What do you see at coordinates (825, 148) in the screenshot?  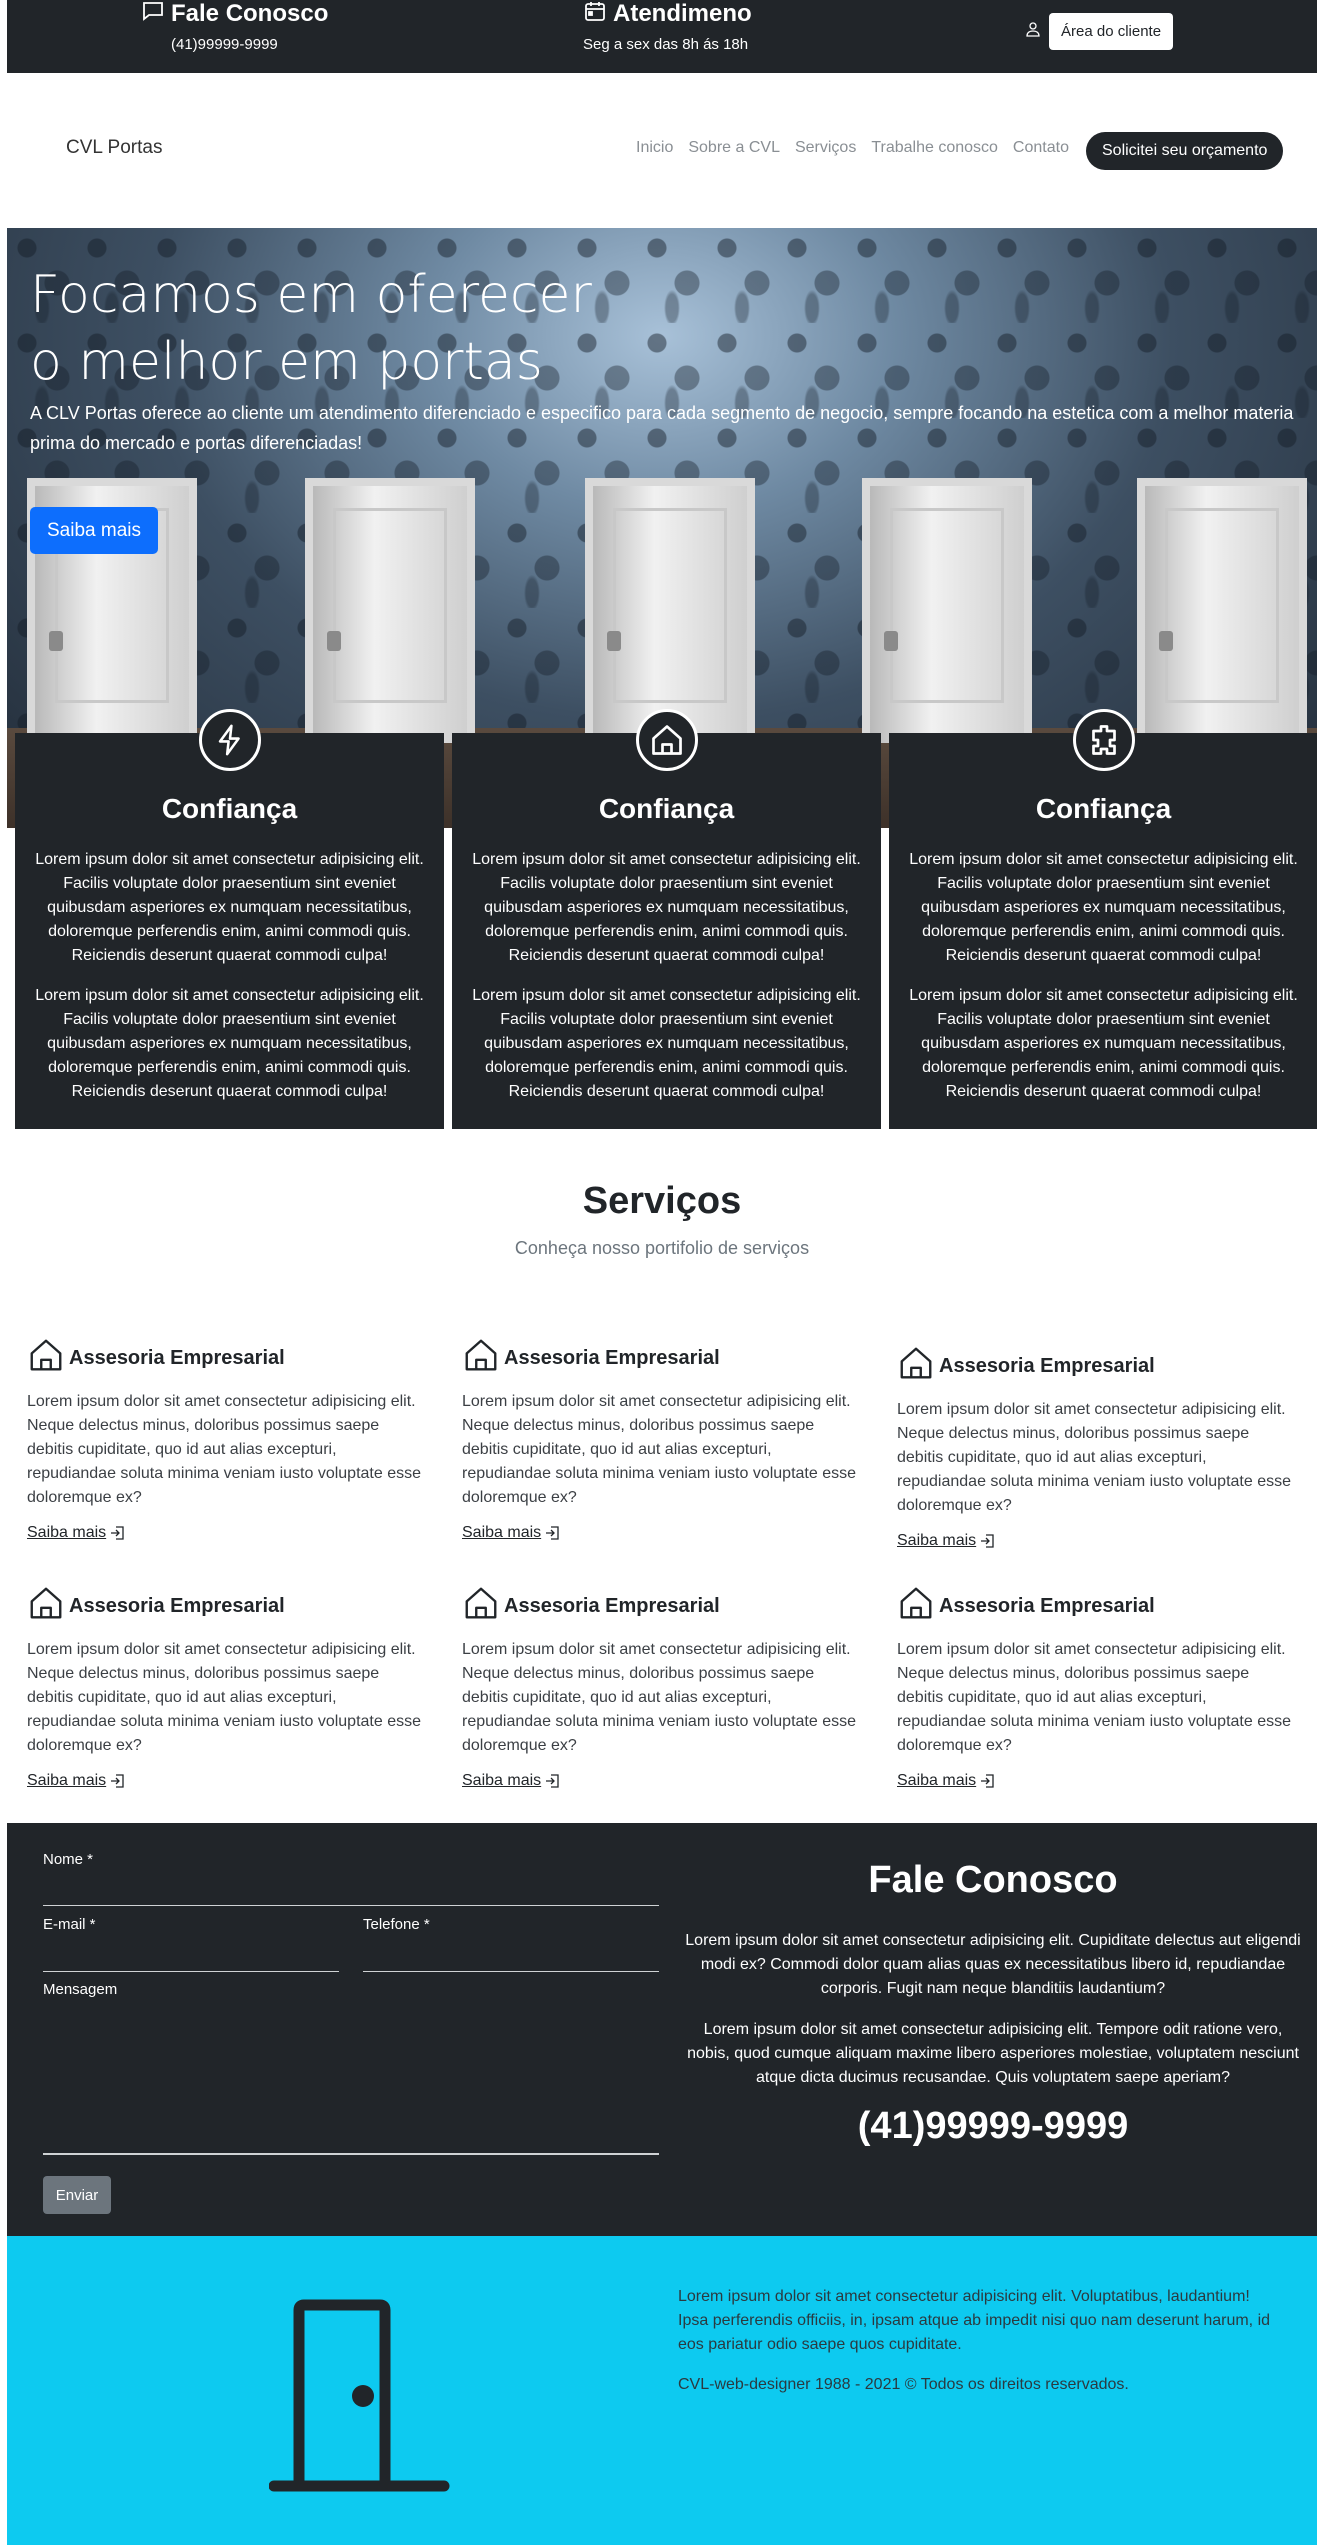 I see `nav-link-servicos: Serviços` at bounding box center [825, 148].